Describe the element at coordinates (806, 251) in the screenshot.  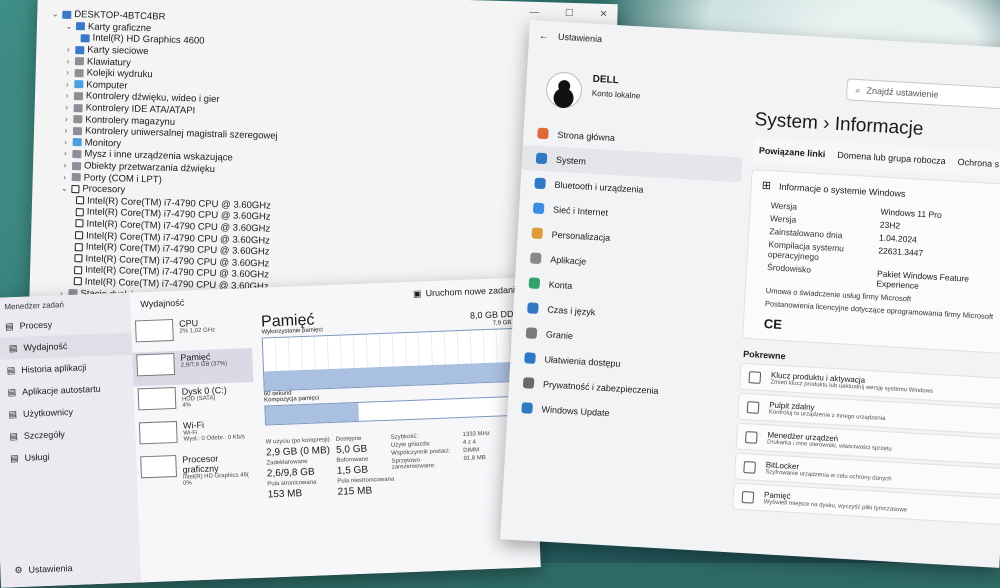
I see `windows-spec-key: Kompilacja systemu operacyjnego` at that location.